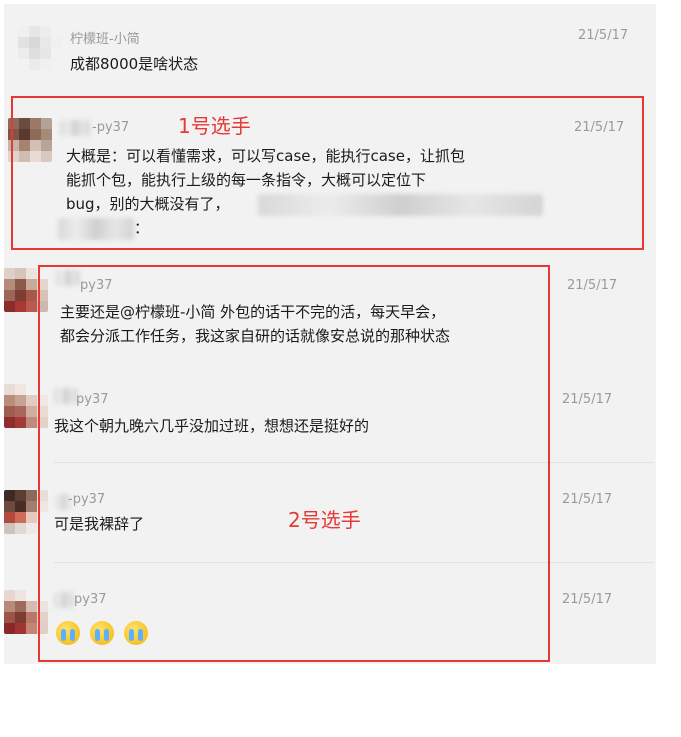  I want to click on annotation-label-1: 1号选手, so click(214, 126).